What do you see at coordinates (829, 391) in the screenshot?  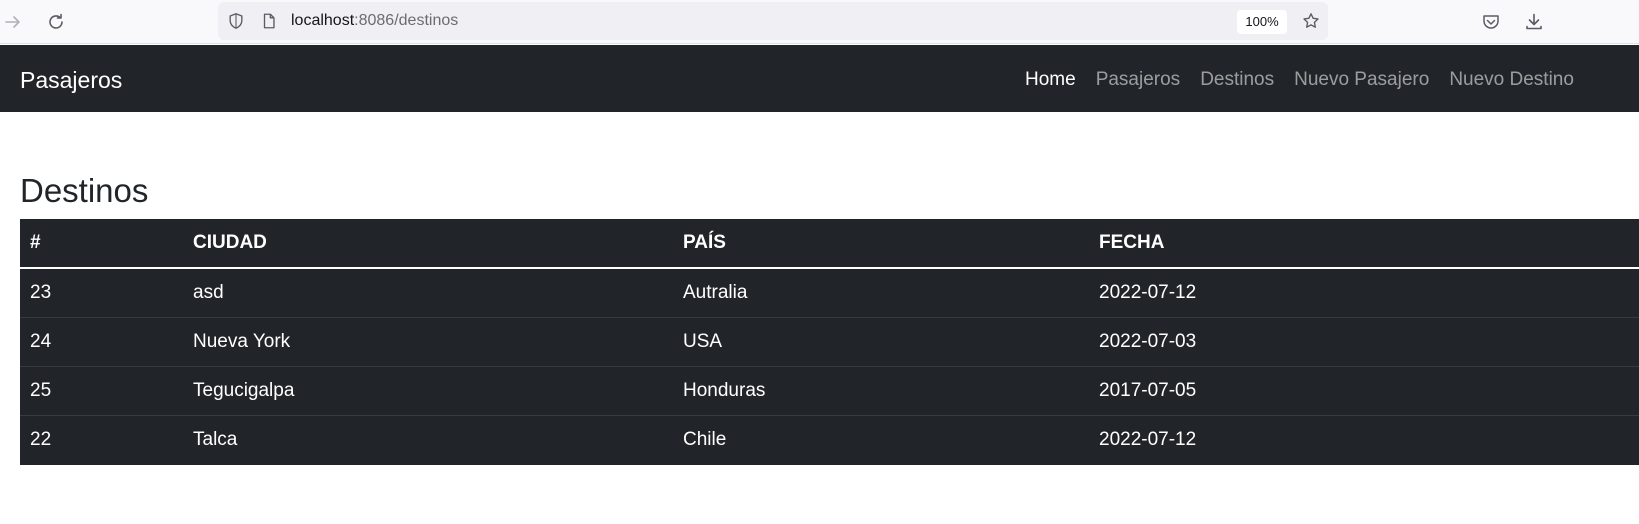 I see `table-row: 25 Tegucigalpa Honduras 2017-07-05` at bounding box center [829, 391].